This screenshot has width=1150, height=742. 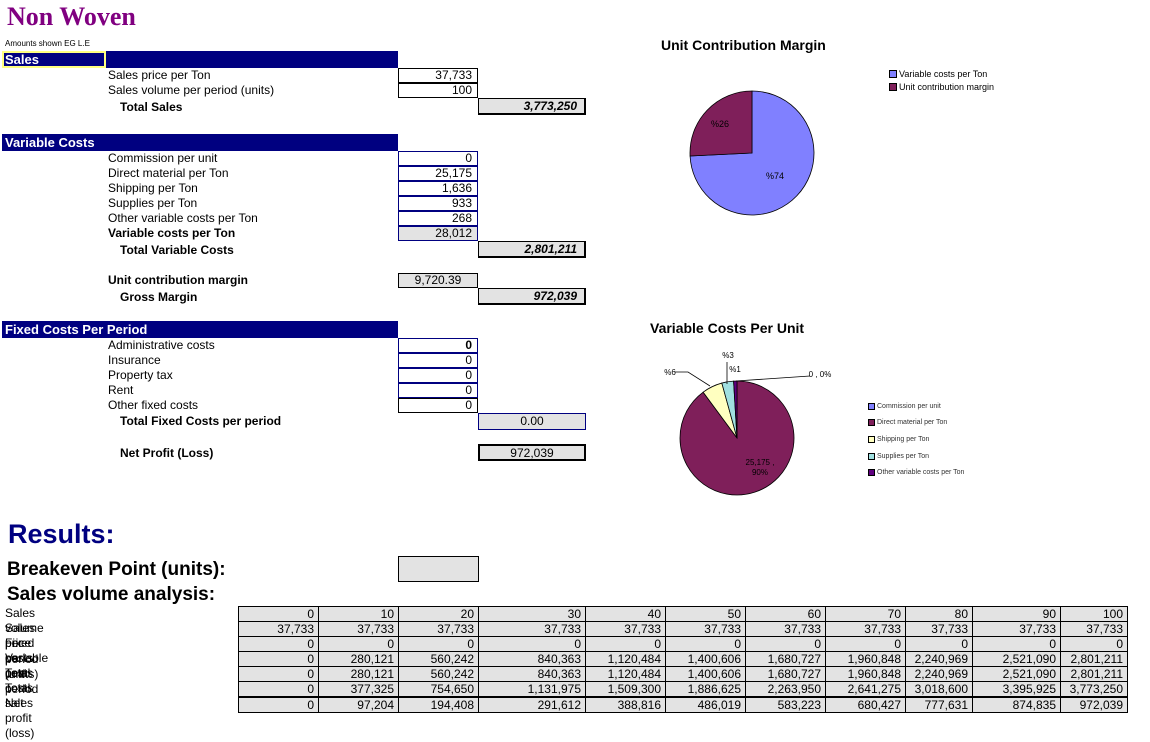 What do you see at coordinates (532, 689) in the screenshot?
I see `table-cell: 1,131,975` at bounding box center [532, 689].